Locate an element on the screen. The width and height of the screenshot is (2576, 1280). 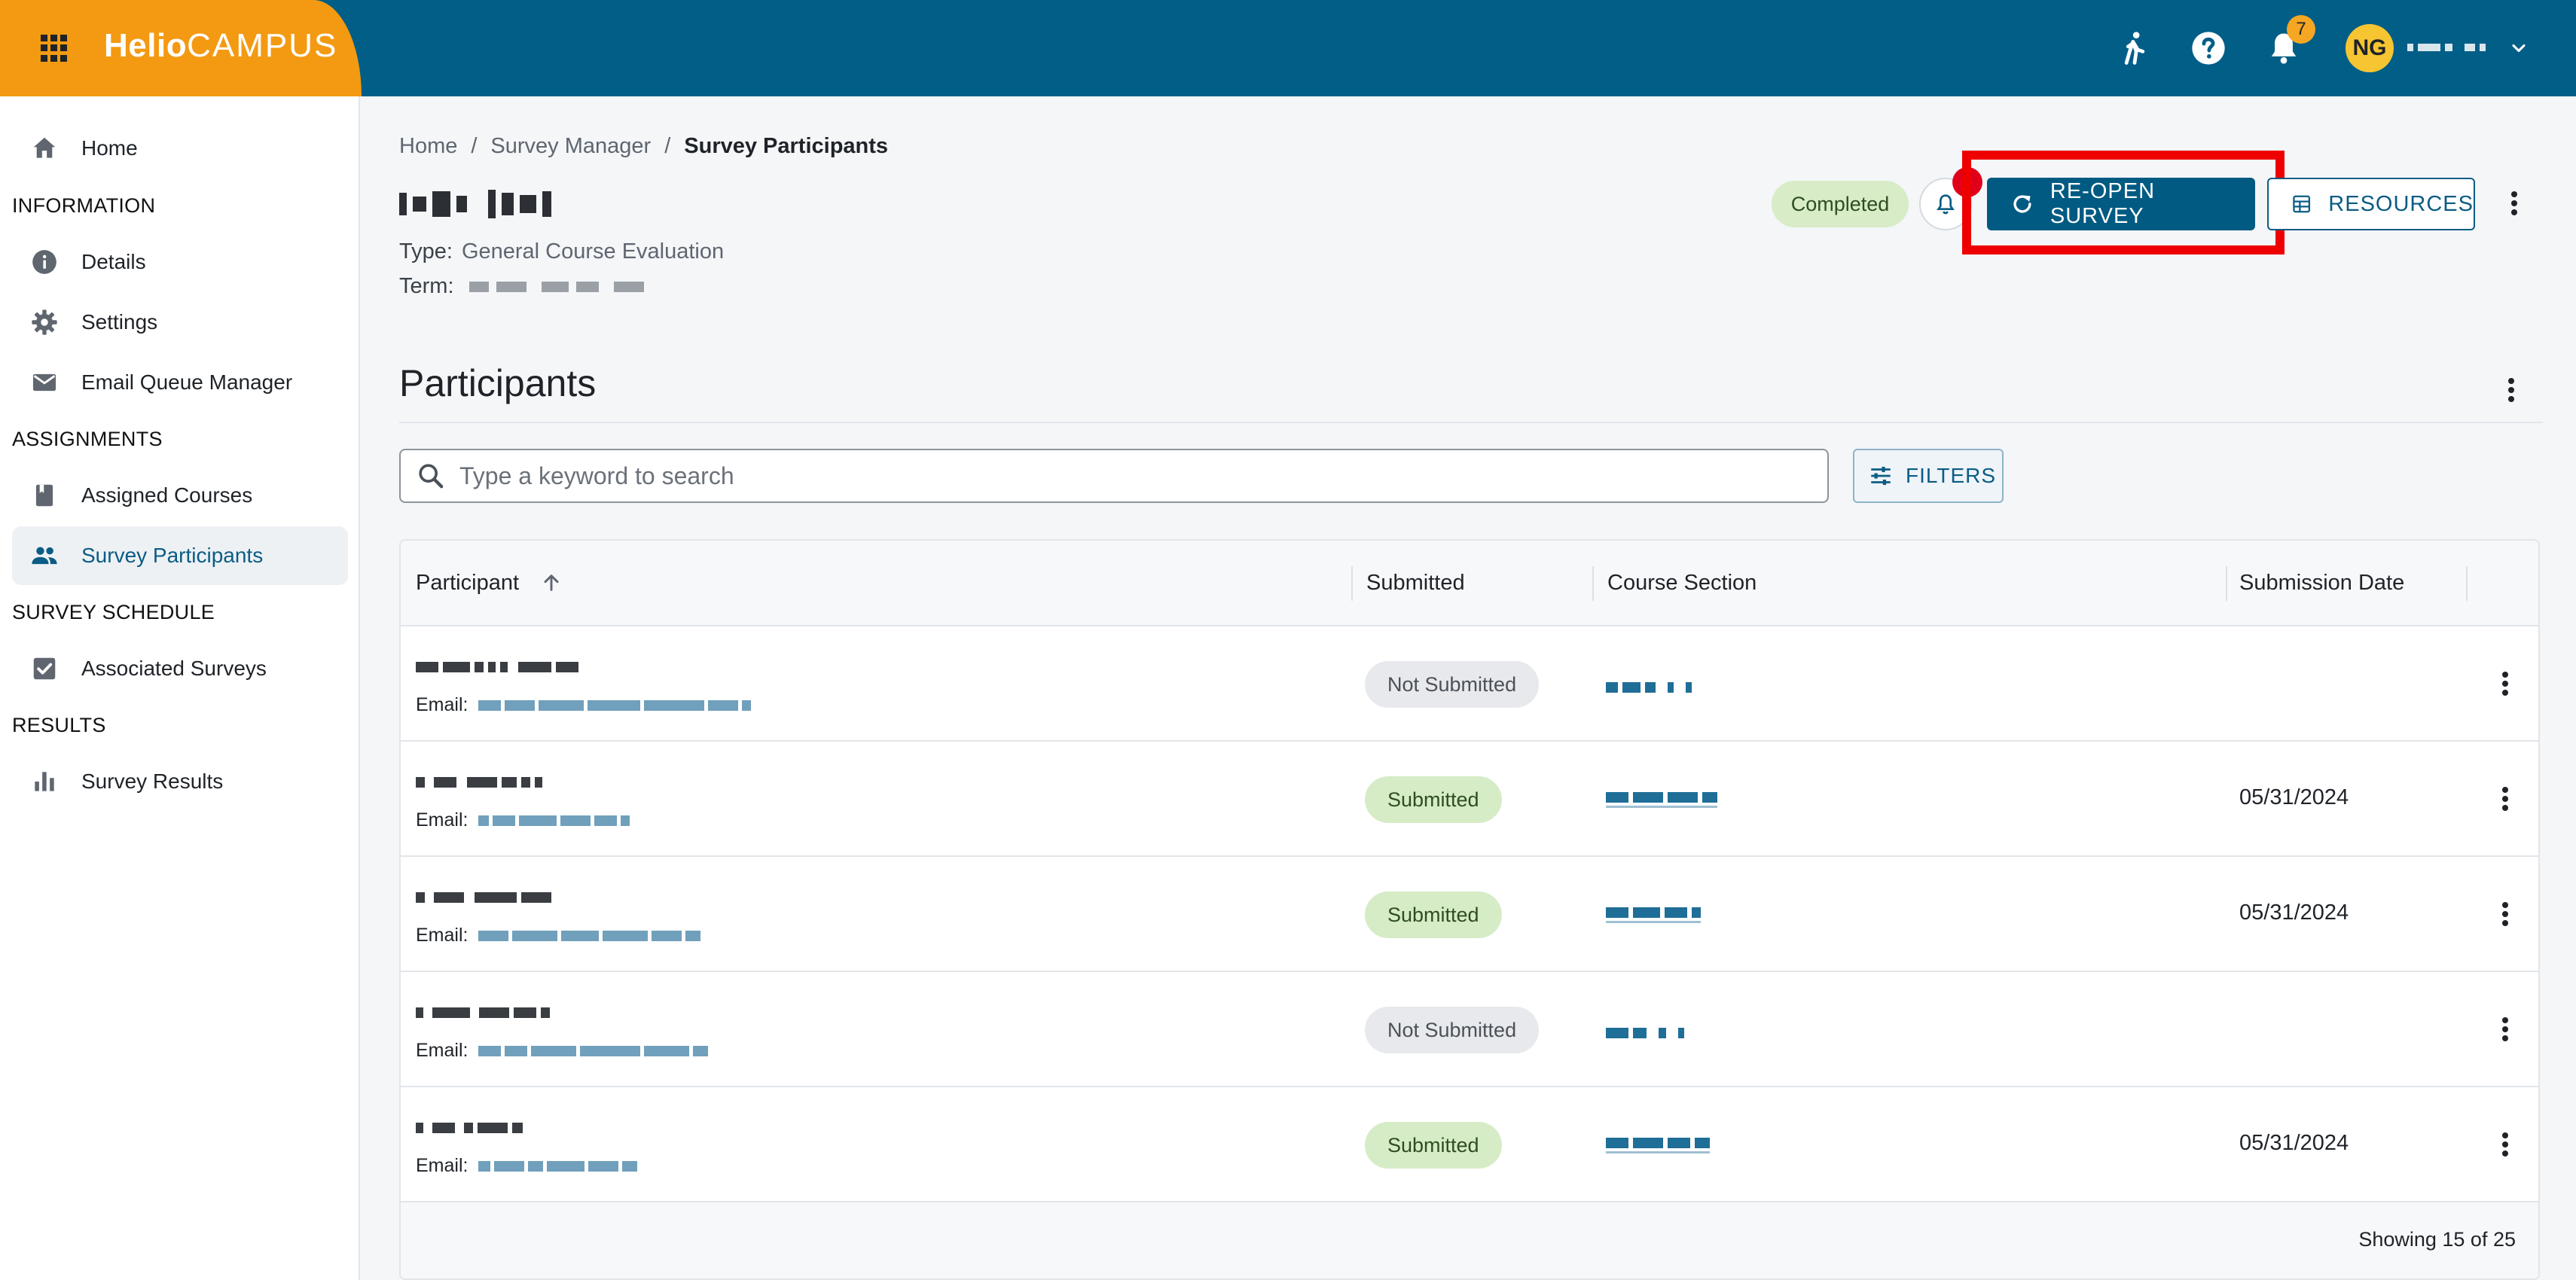
column-header-course-section: Course Section is located at coordinates (1682, 583).